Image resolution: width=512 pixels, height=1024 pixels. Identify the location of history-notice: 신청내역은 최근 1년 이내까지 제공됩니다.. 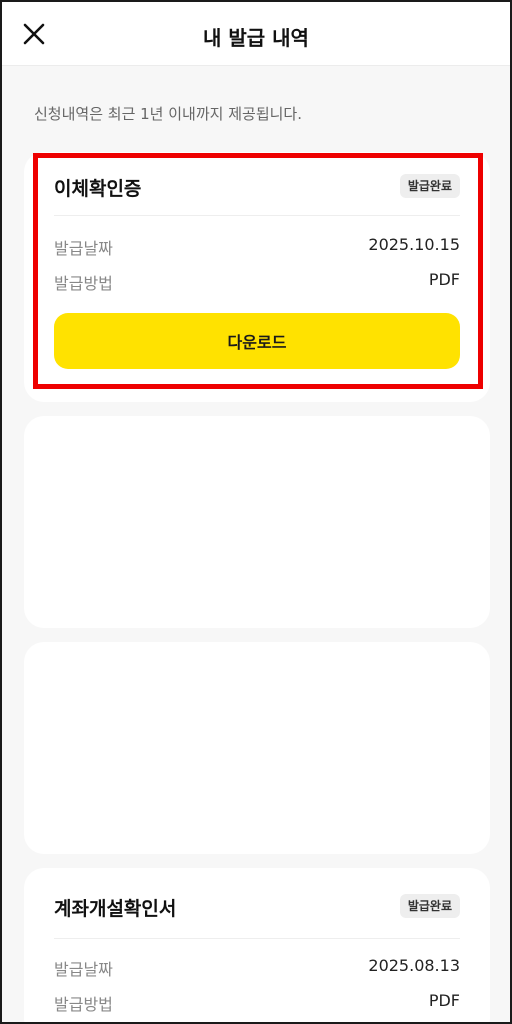
(168, 114).